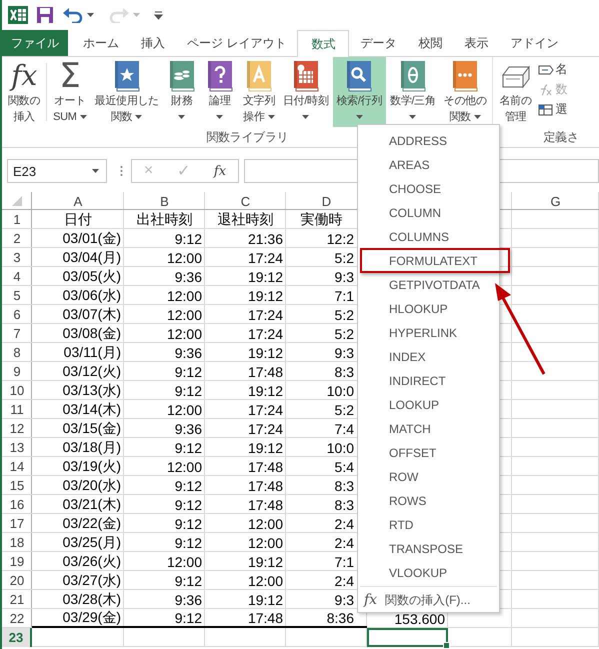  I want to click on column-header: D, so click(327, 201).